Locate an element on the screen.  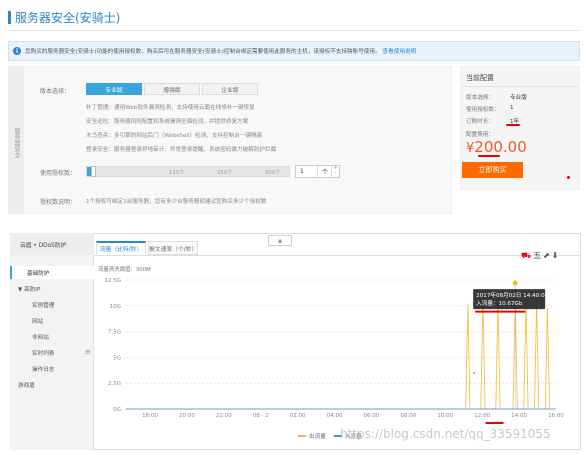
x-tick-label: 12:00 is located at coordinates (482, 416).